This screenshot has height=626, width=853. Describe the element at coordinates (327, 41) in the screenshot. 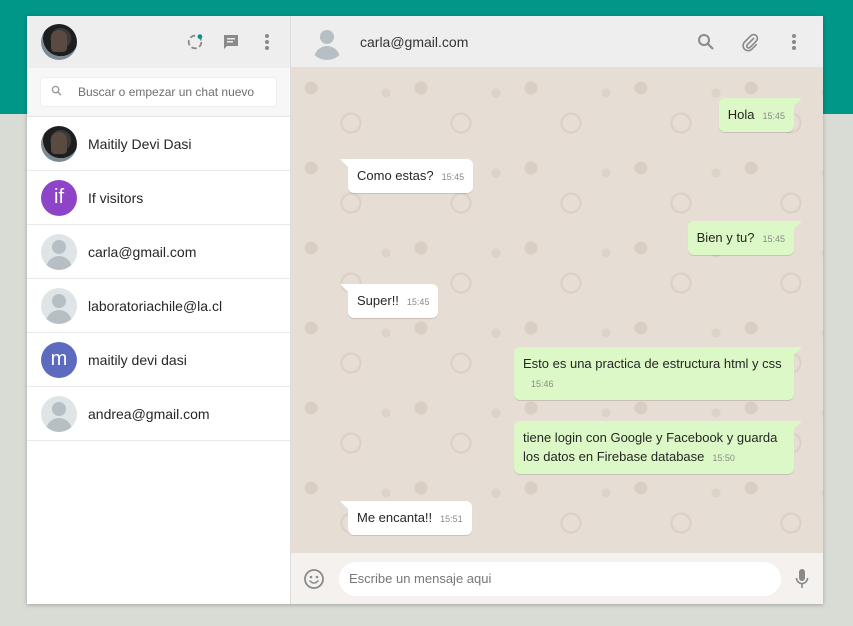

I see `contact-avatar` at that location.